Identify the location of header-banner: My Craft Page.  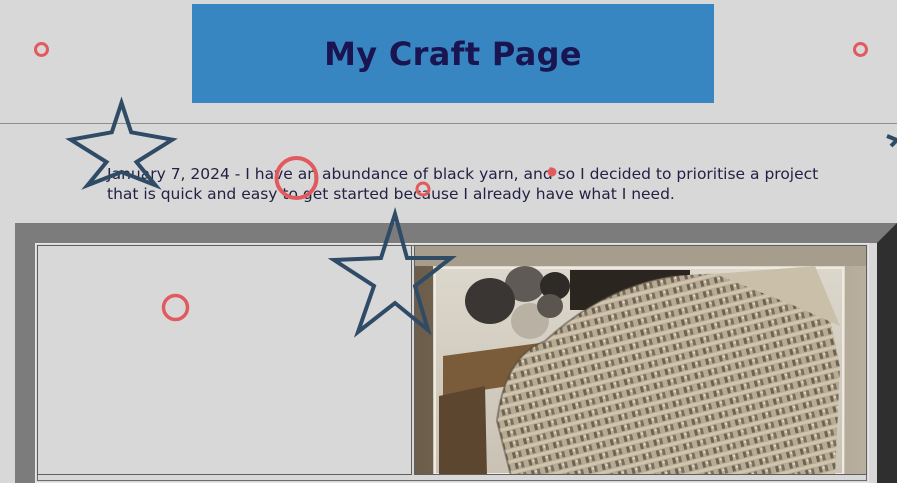
(453, 53).